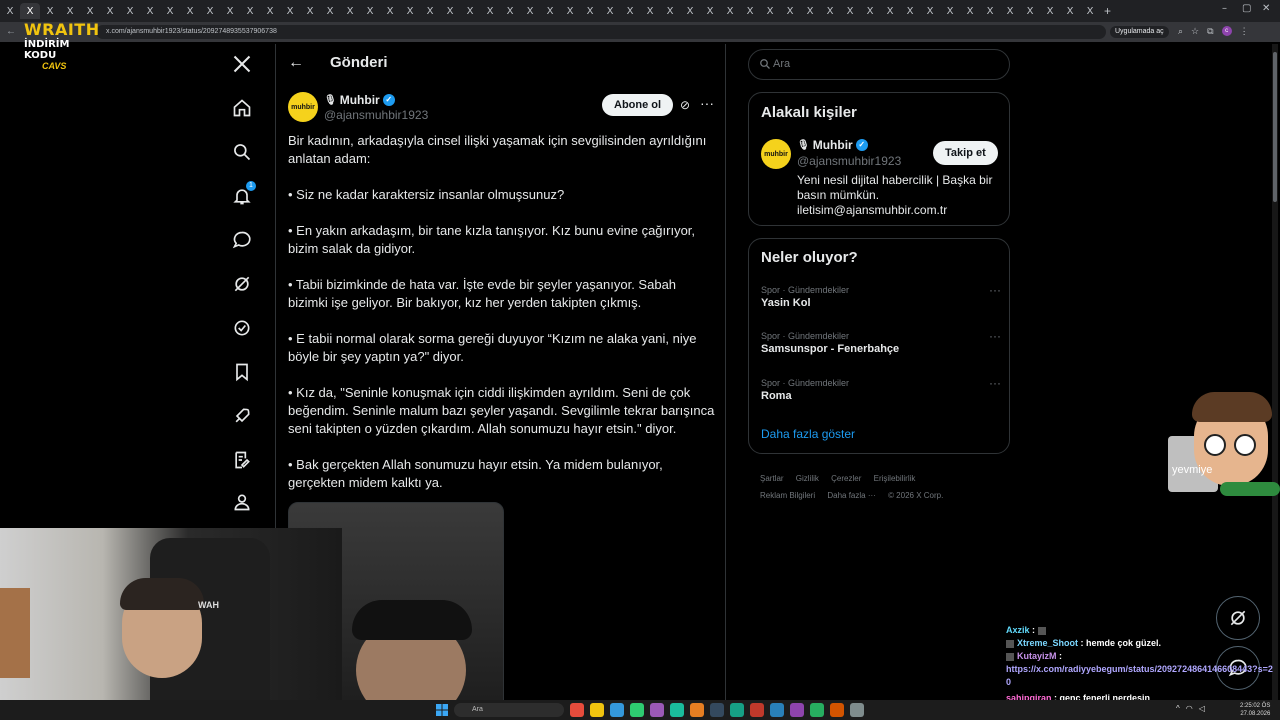 This screenshot has height=720, width=1280. I want to click on home-icon, so click(242, 108).